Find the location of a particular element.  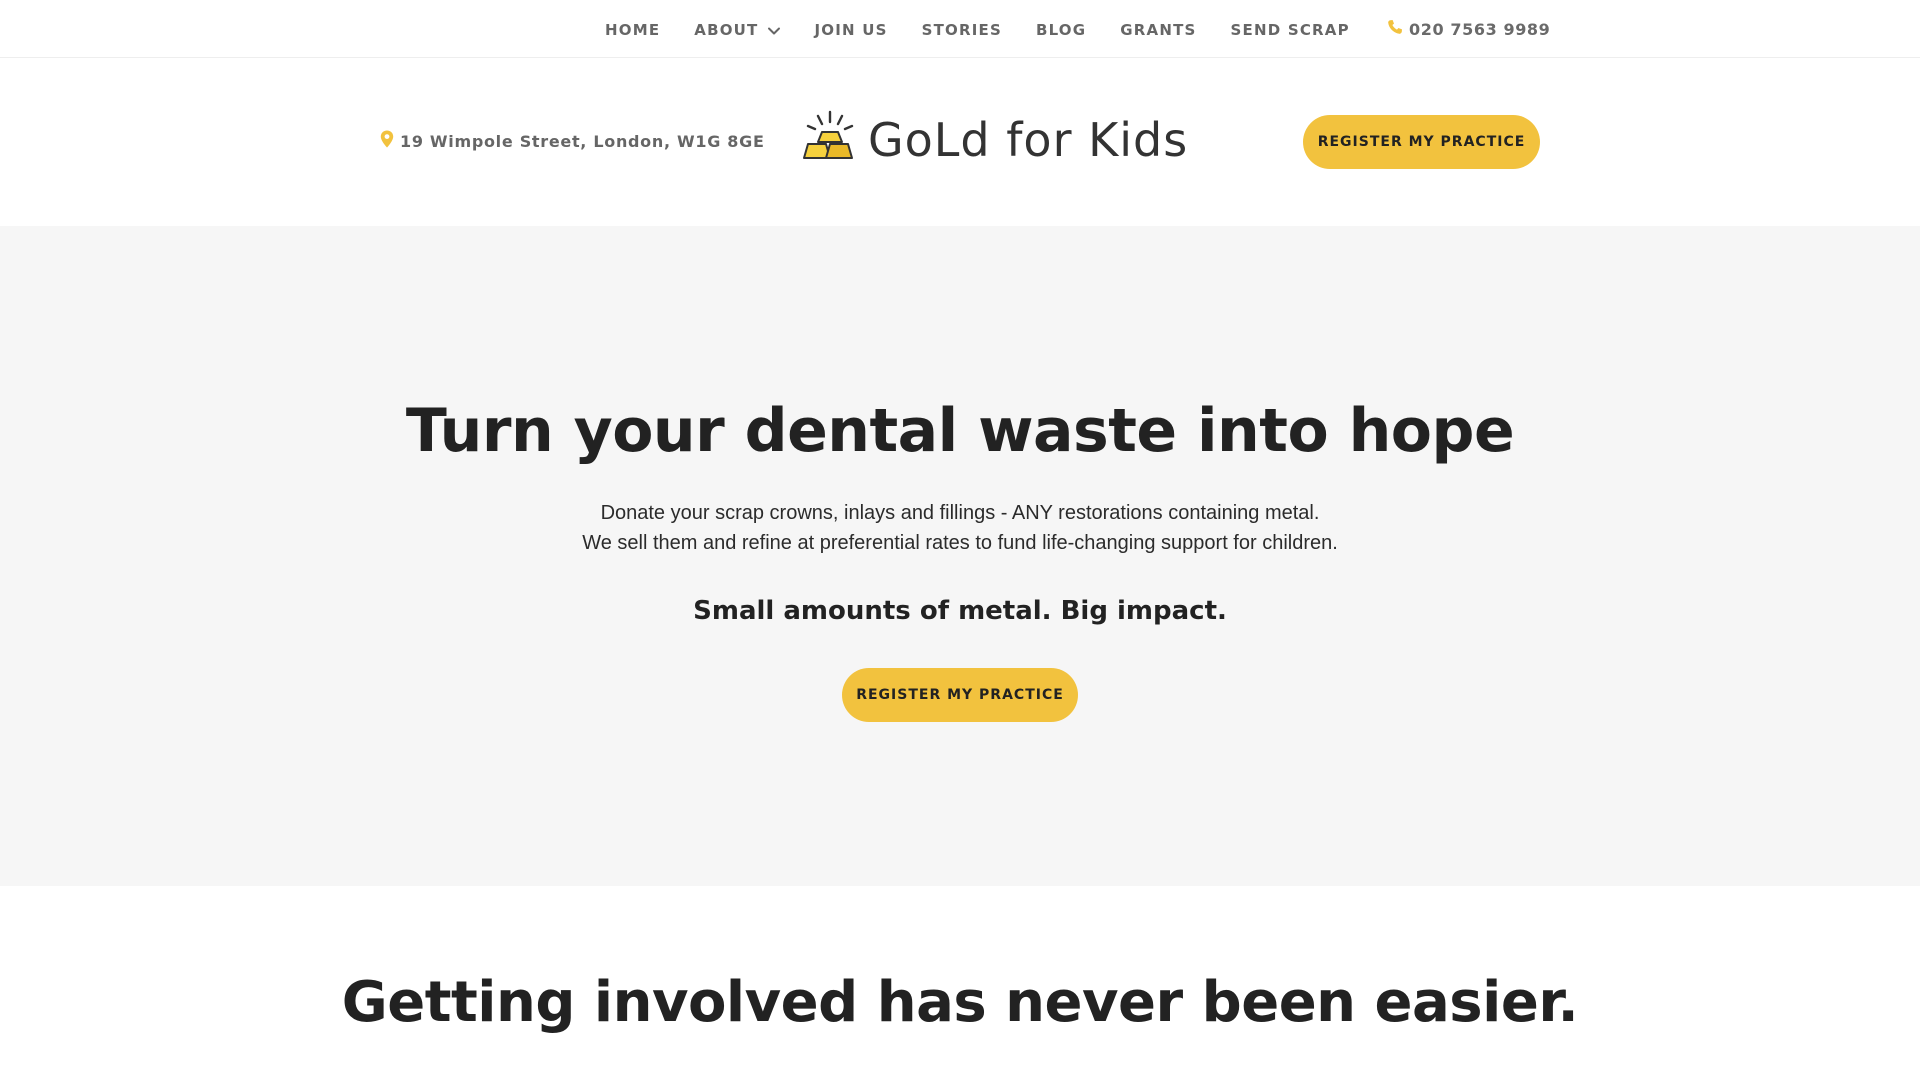

phone-link: 020 7563 9989 is located at coordinates (1468, 30).